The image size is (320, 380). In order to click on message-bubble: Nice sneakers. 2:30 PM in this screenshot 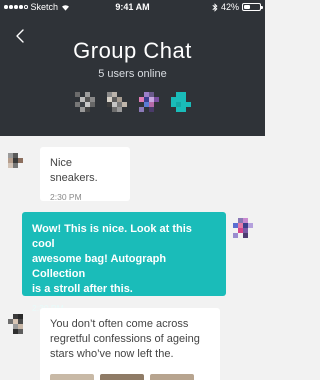, I will do `click(85, 174)`.